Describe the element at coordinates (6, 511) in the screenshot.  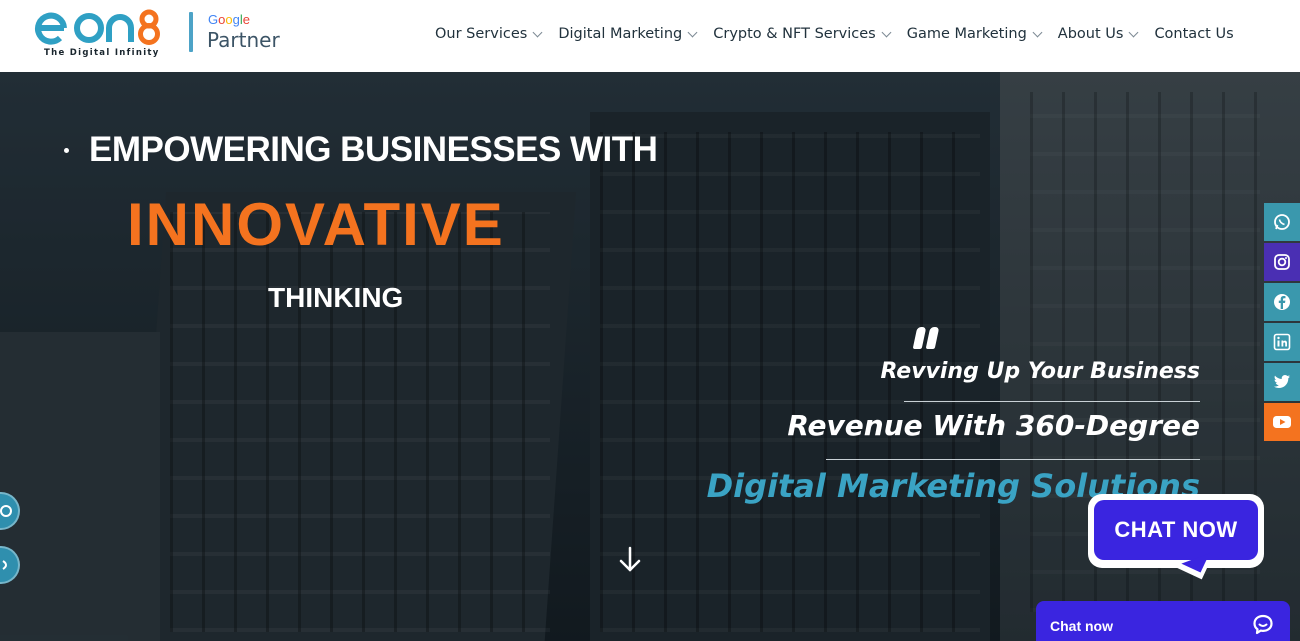
I see `phone-icon` at that location.